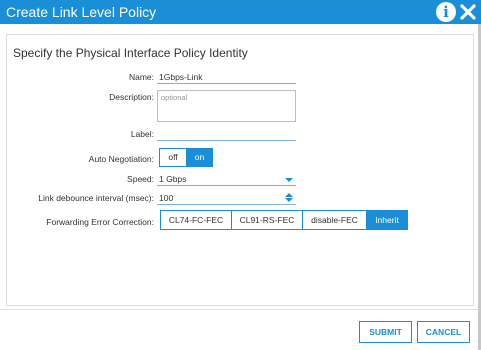  What do you see at coordinates (96, 198) in the screenshot?
I see `debounce-label: Link debounce interval (msec):` at bounding box center [96, 198].